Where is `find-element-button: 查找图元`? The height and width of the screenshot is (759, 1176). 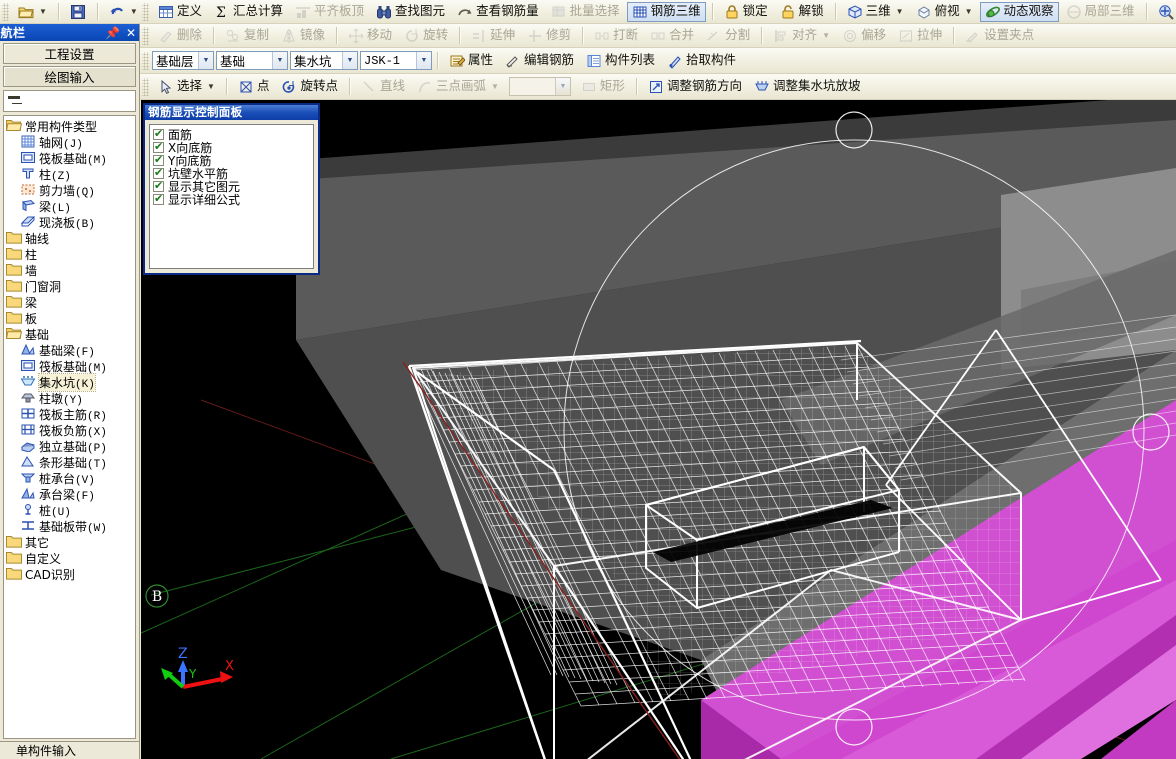 find-element-button: 查找图元 is located at coordinates (410, 12).